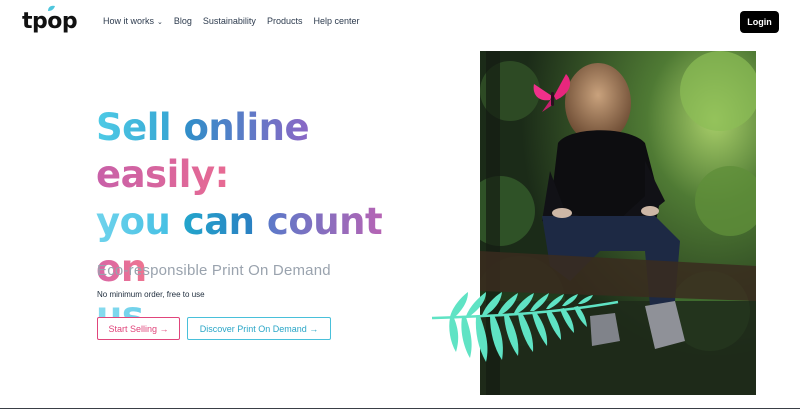 The image size is (800, 412). Describe the element at coordinates (160, 22) in the screenshot. I see `chevron-down-icon: ⌄` at that location.